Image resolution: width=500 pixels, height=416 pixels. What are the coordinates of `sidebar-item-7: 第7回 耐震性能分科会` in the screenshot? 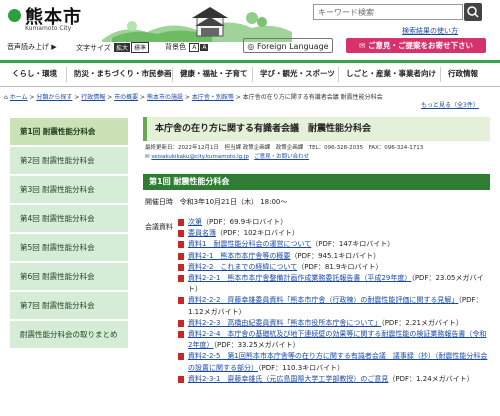 It's located at (69, 306).